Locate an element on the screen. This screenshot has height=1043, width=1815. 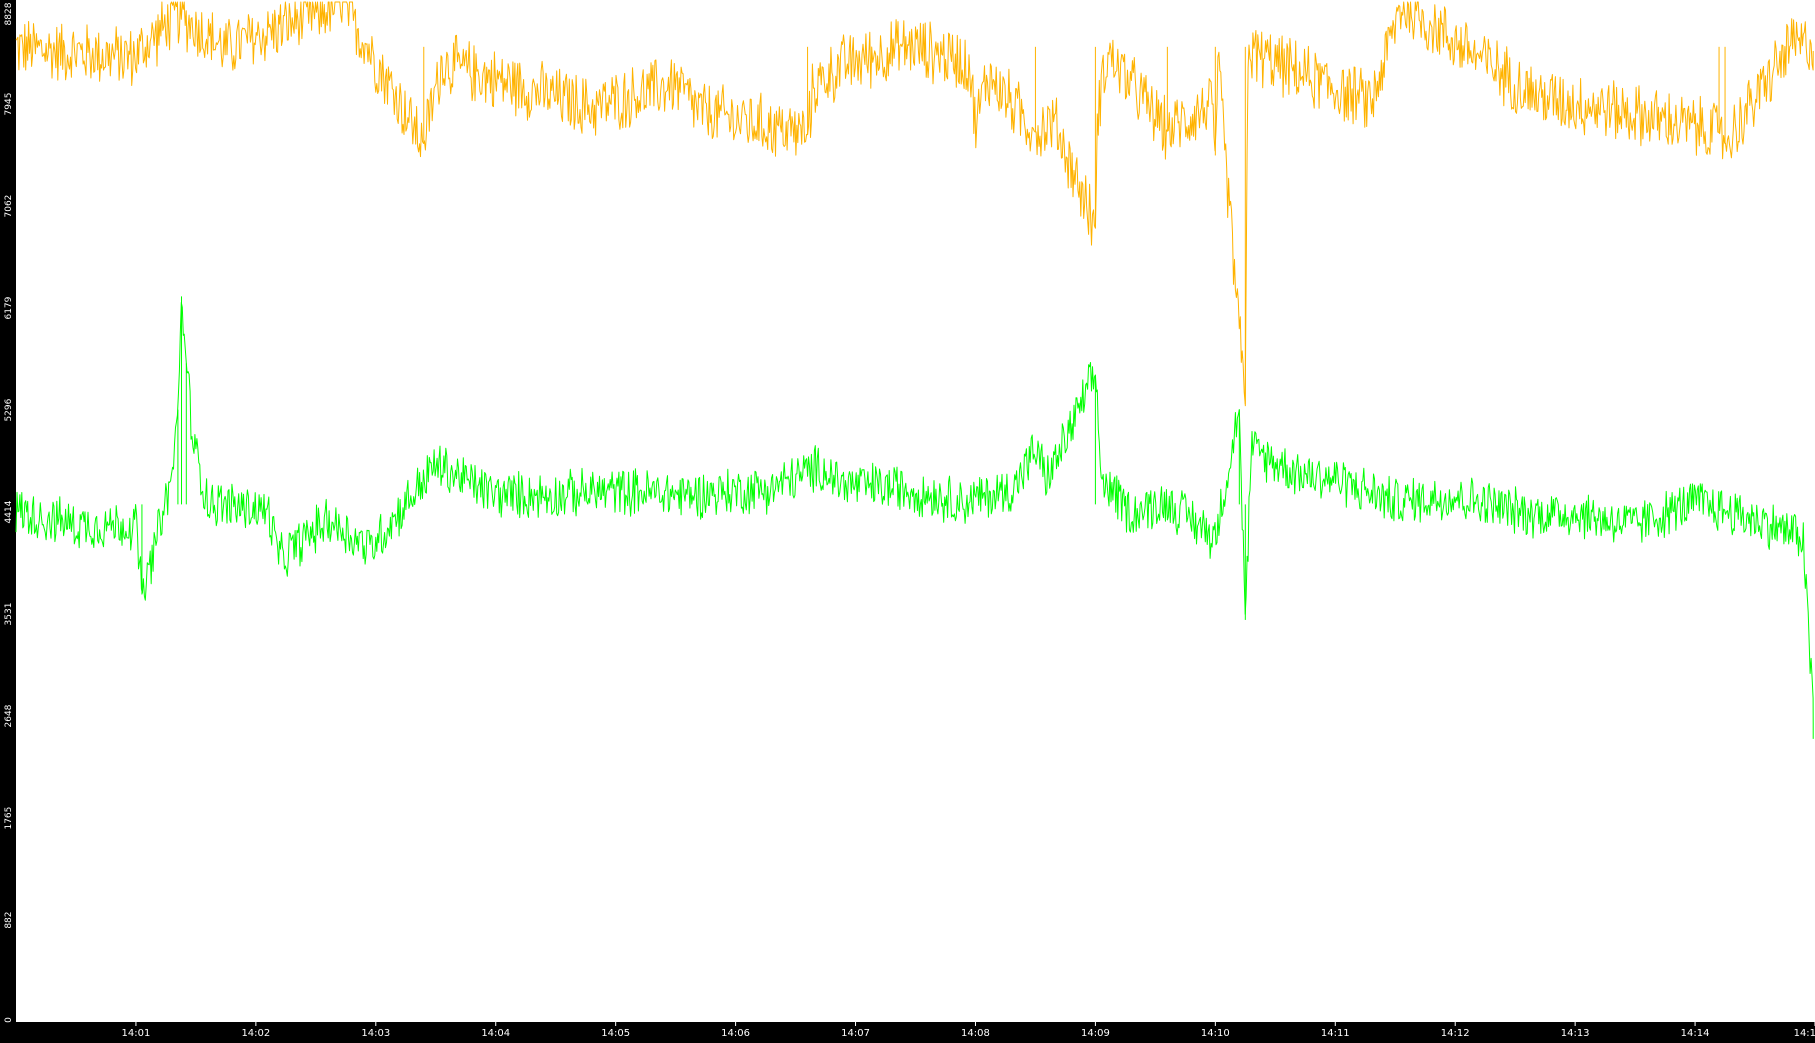
y-tick-label: 3531 is located at coordinates (9, 614).